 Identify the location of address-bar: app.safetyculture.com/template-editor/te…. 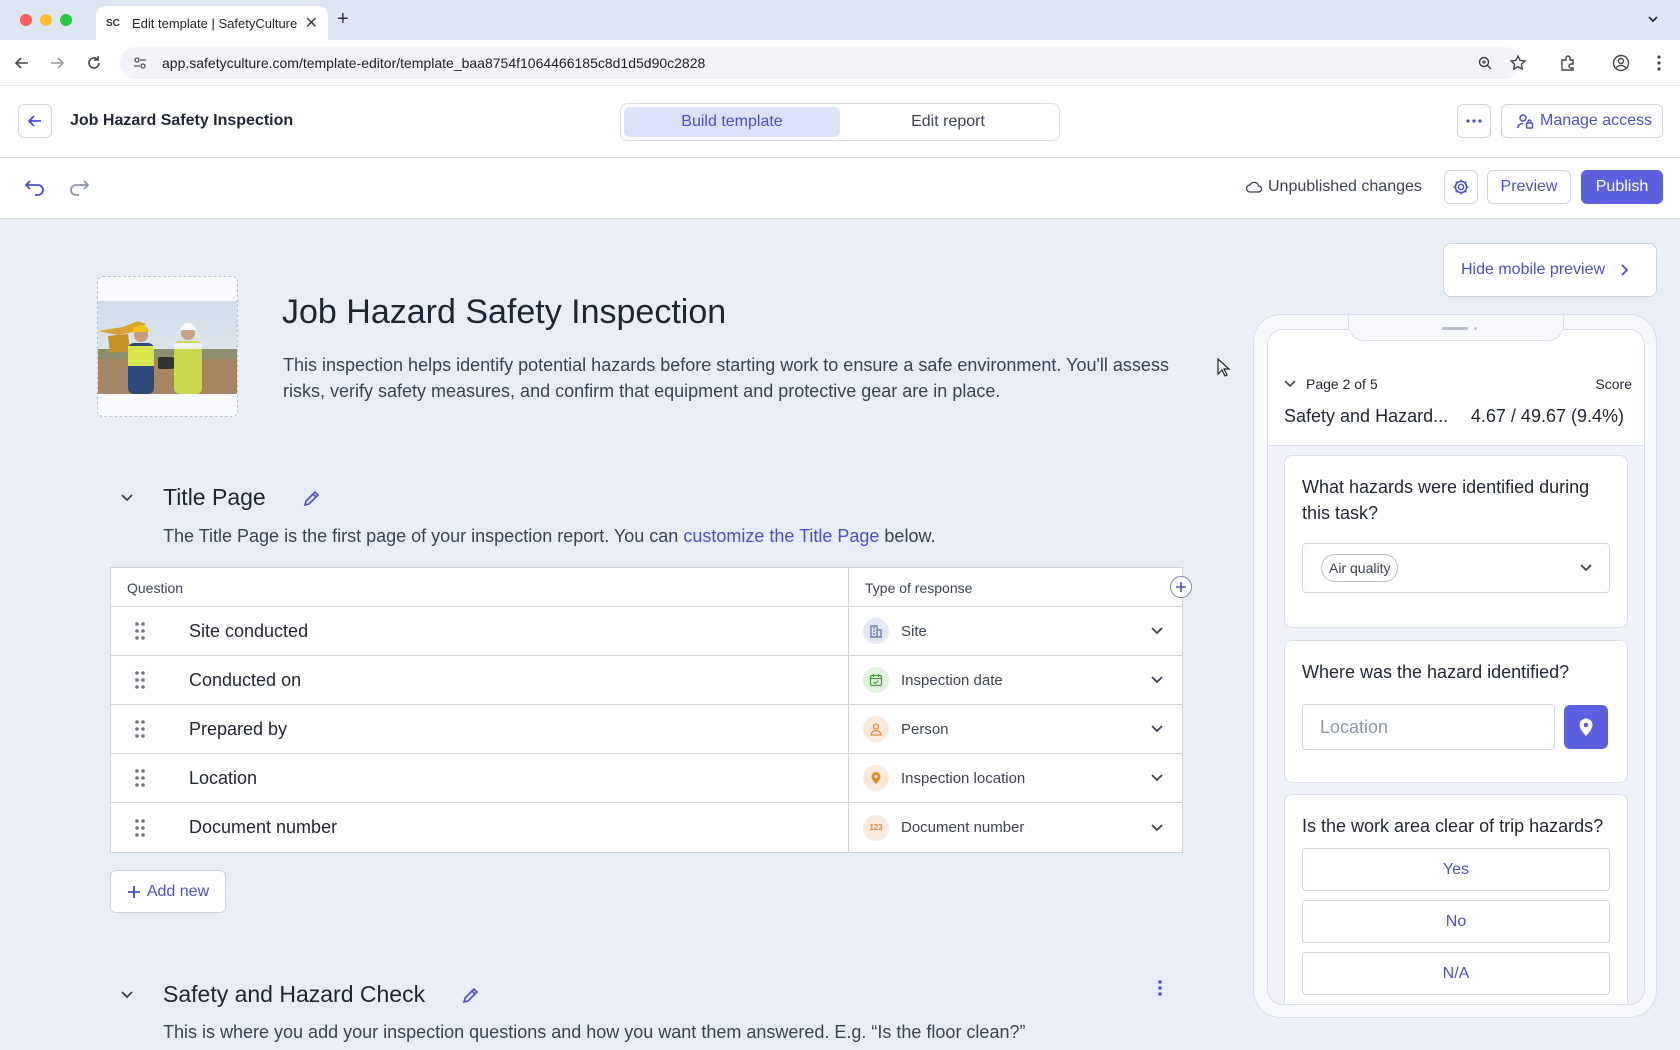
(840, 63).